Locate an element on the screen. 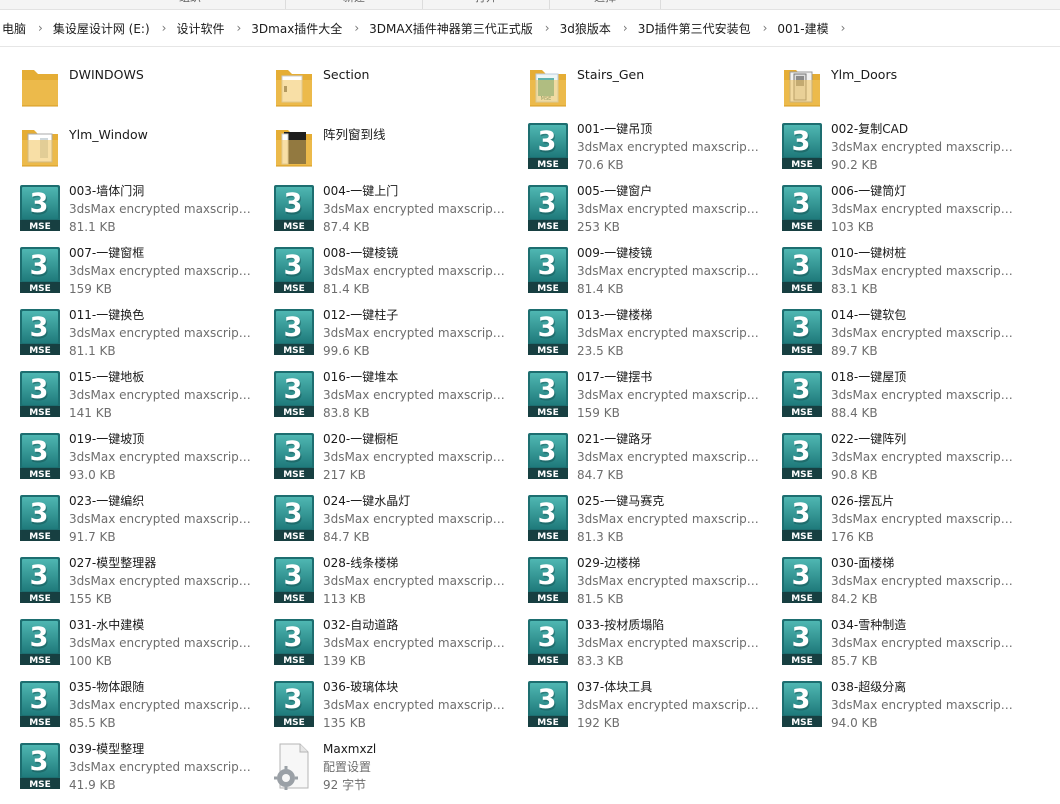 The image size is (1060, 804). file-size: 155 KB is located at coordinates (90, 599).